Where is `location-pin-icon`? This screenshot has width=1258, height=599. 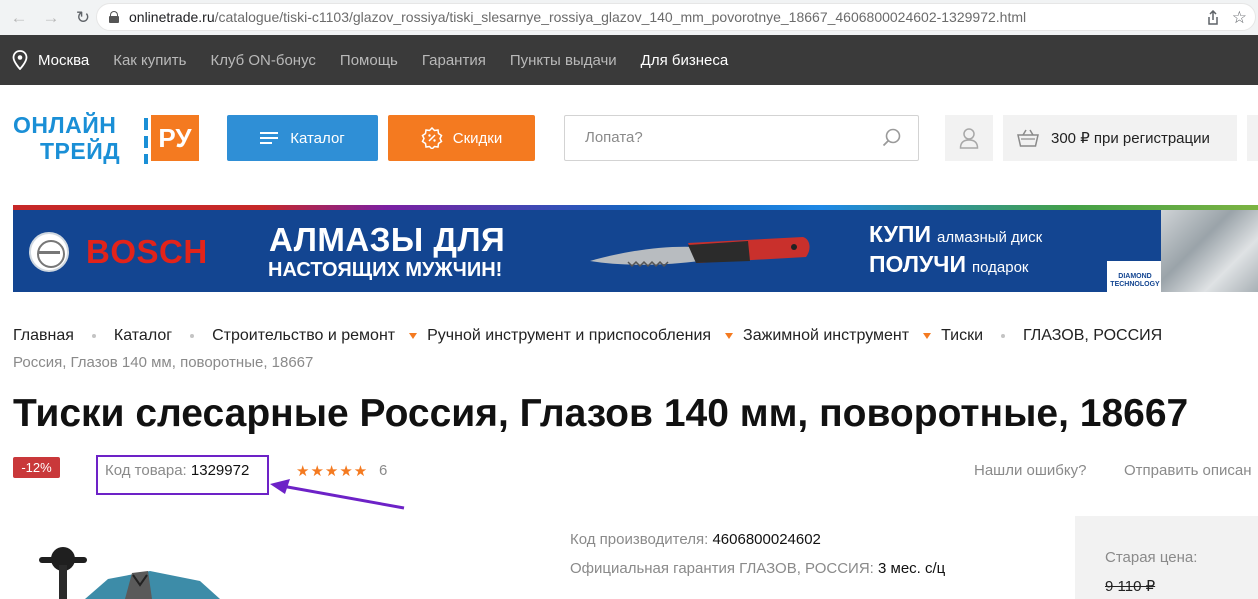
location-pin-icon is located at coordinates (20, 60).